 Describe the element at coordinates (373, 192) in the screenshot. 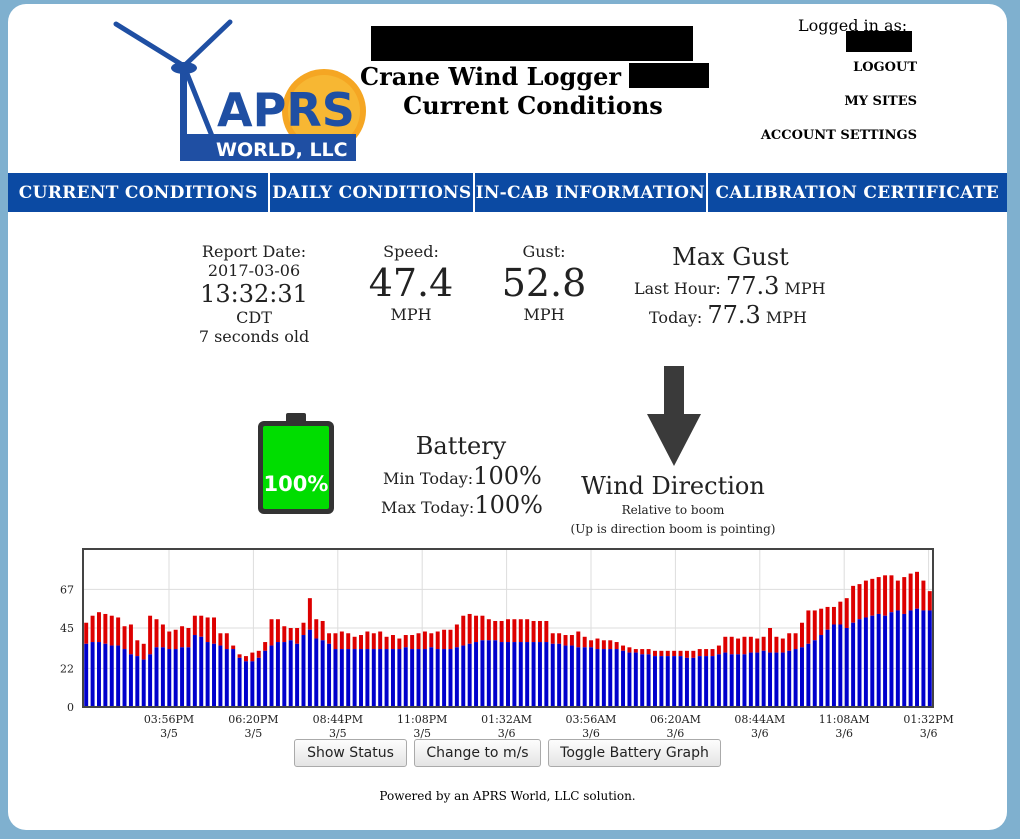

I see `tab-daily-conditions: DAILY CONDITIONS` at that location.